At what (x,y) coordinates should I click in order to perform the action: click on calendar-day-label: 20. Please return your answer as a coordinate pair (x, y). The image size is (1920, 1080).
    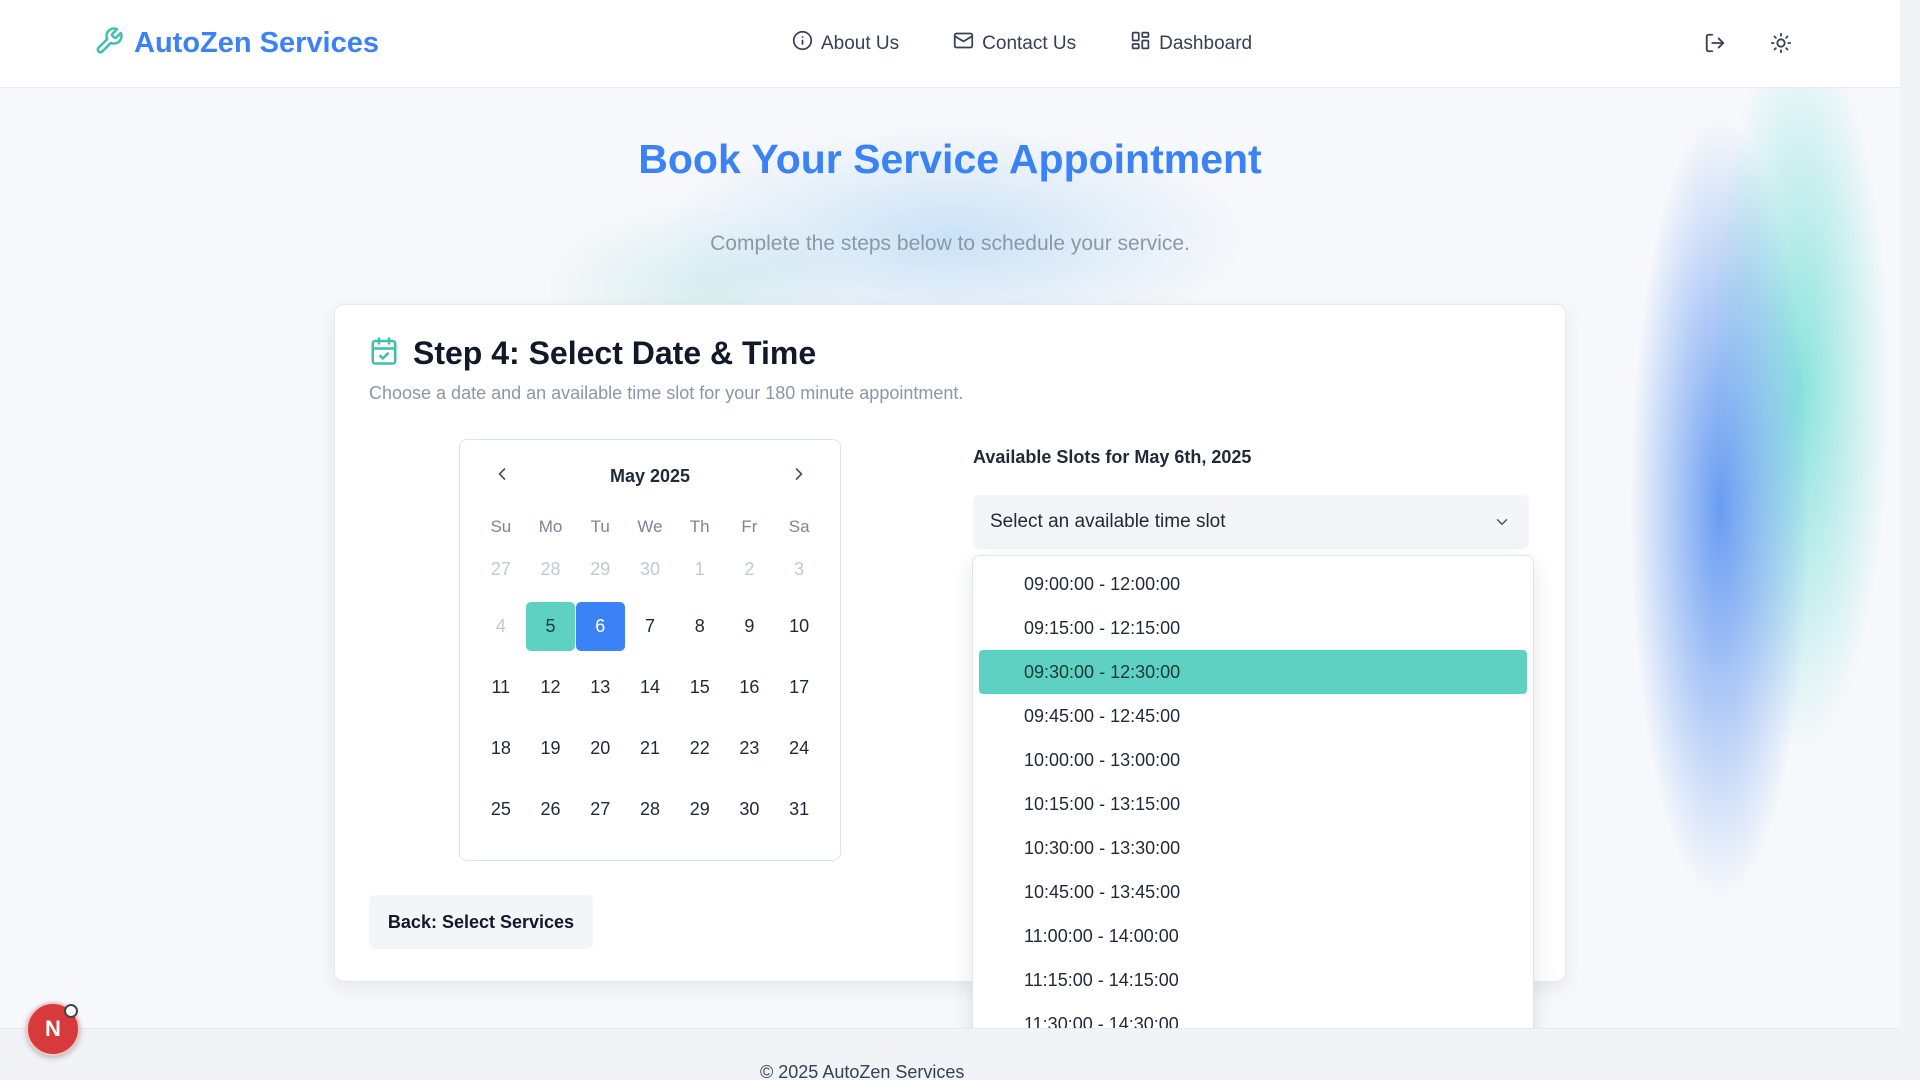
    Looking at the image, I should click on (600, 748).